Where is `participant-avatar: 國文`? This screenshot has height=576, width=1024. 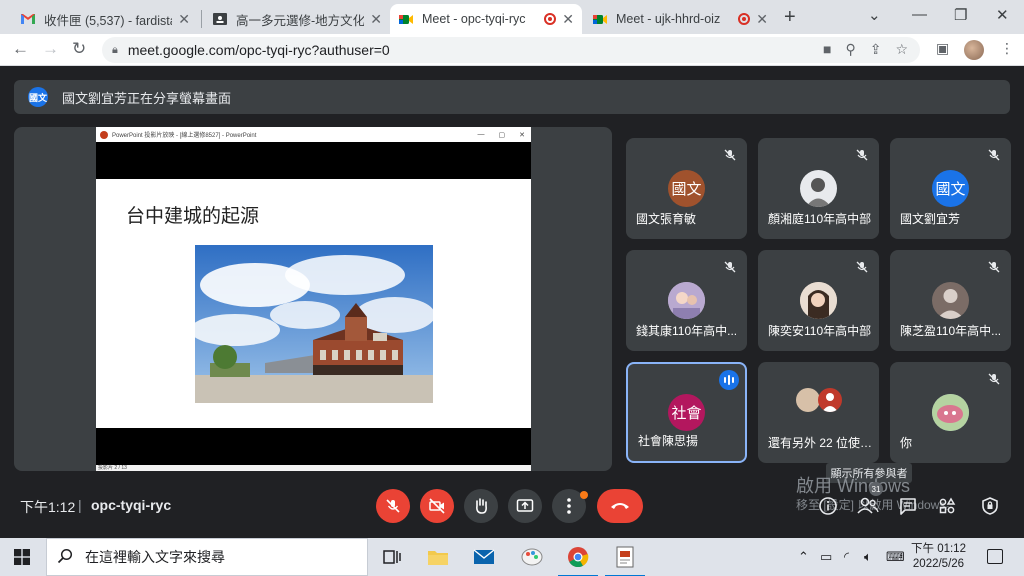
participant-avatar: 國文 is located at coordinates (950, 188).